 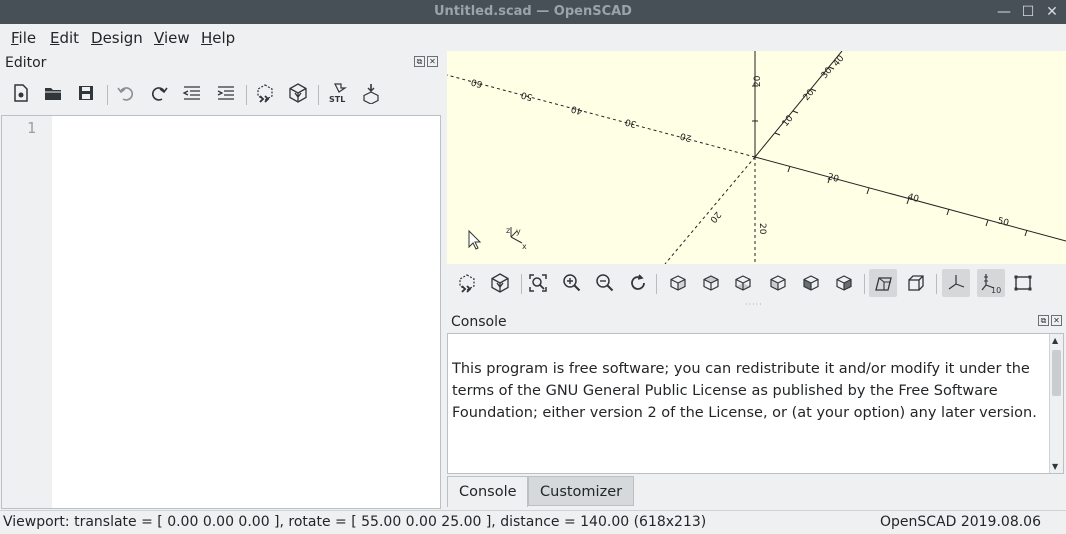 What do you see at coordinates (678, 283) in the screenshot?
I see `view-right-icon` at bounding box center [678, 283].